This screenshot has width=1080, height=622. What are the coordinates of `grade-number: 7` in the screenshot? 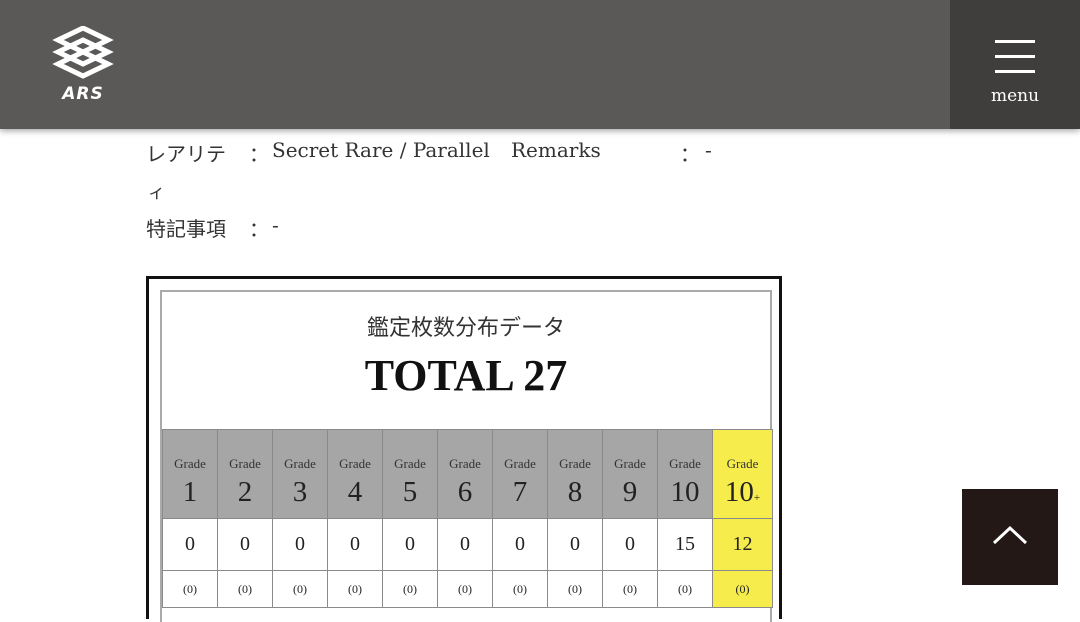 It's located at (520, 492).